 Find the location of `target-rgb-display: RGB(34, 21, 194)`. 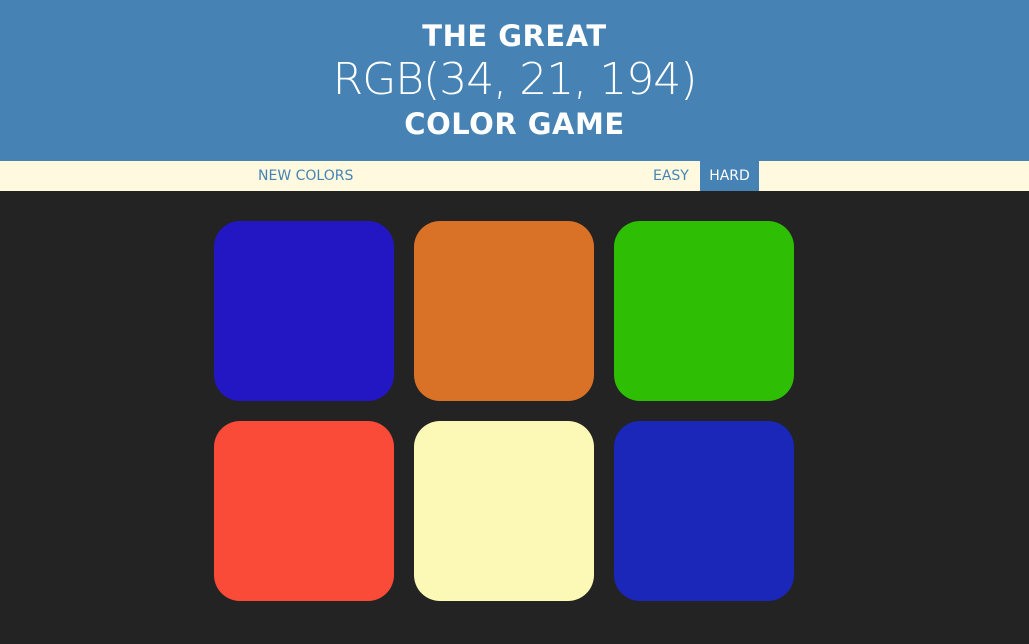

target-rgb-display: RGB(34, 21, 194) is located at coordinates (515, 79).